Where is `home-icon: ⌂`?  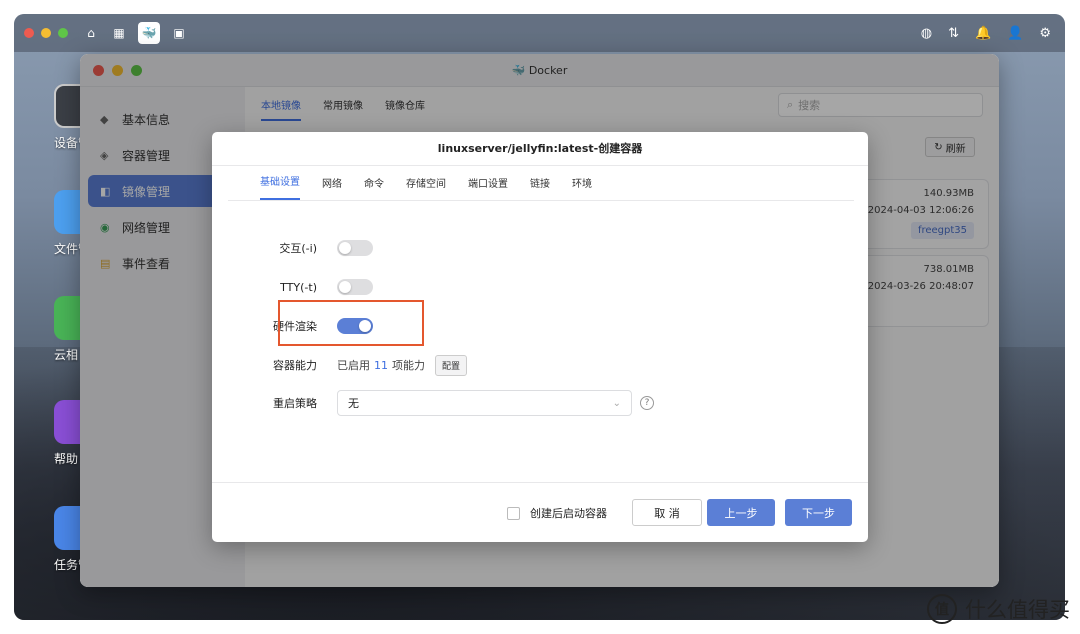 home-icon: ⌂ is located at coordinates (91, 33).